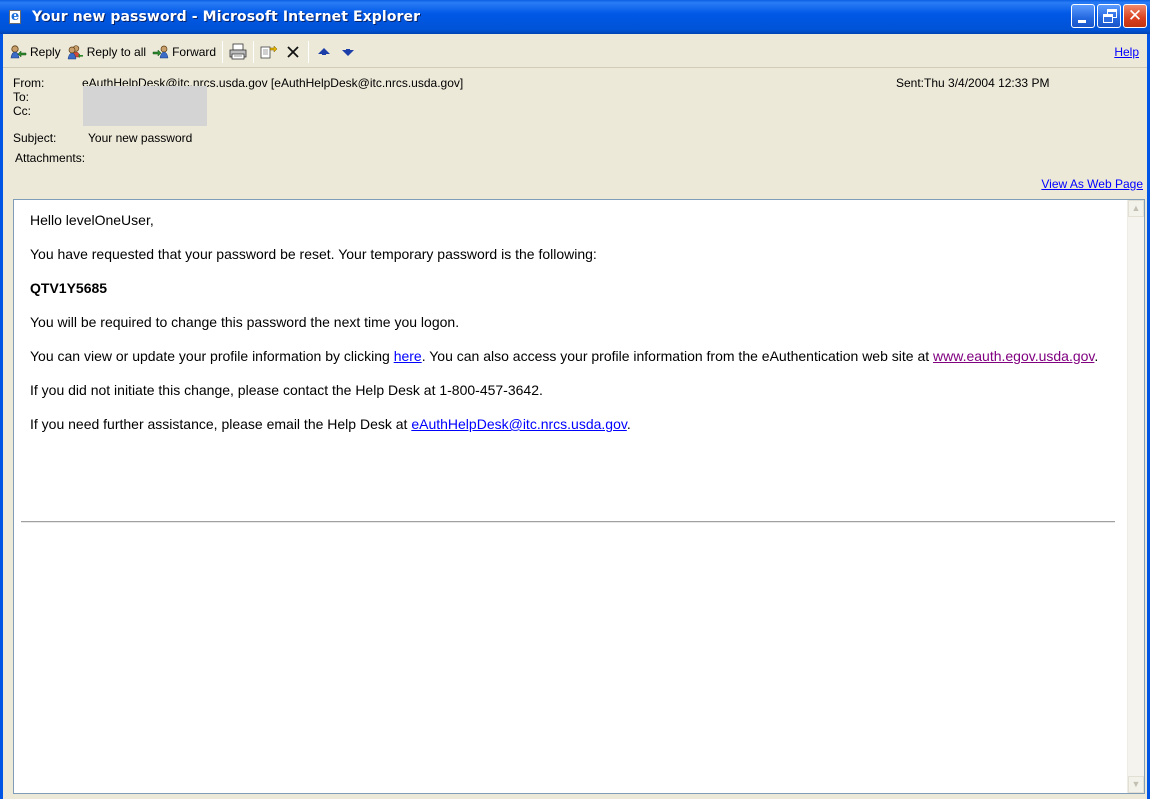 The width and height of the screenshot is (1150, 799). What do you see at coordinates (15, 16) in the screenshot?
I see `ie-page-icon: e` at bounding box center [15, 16].